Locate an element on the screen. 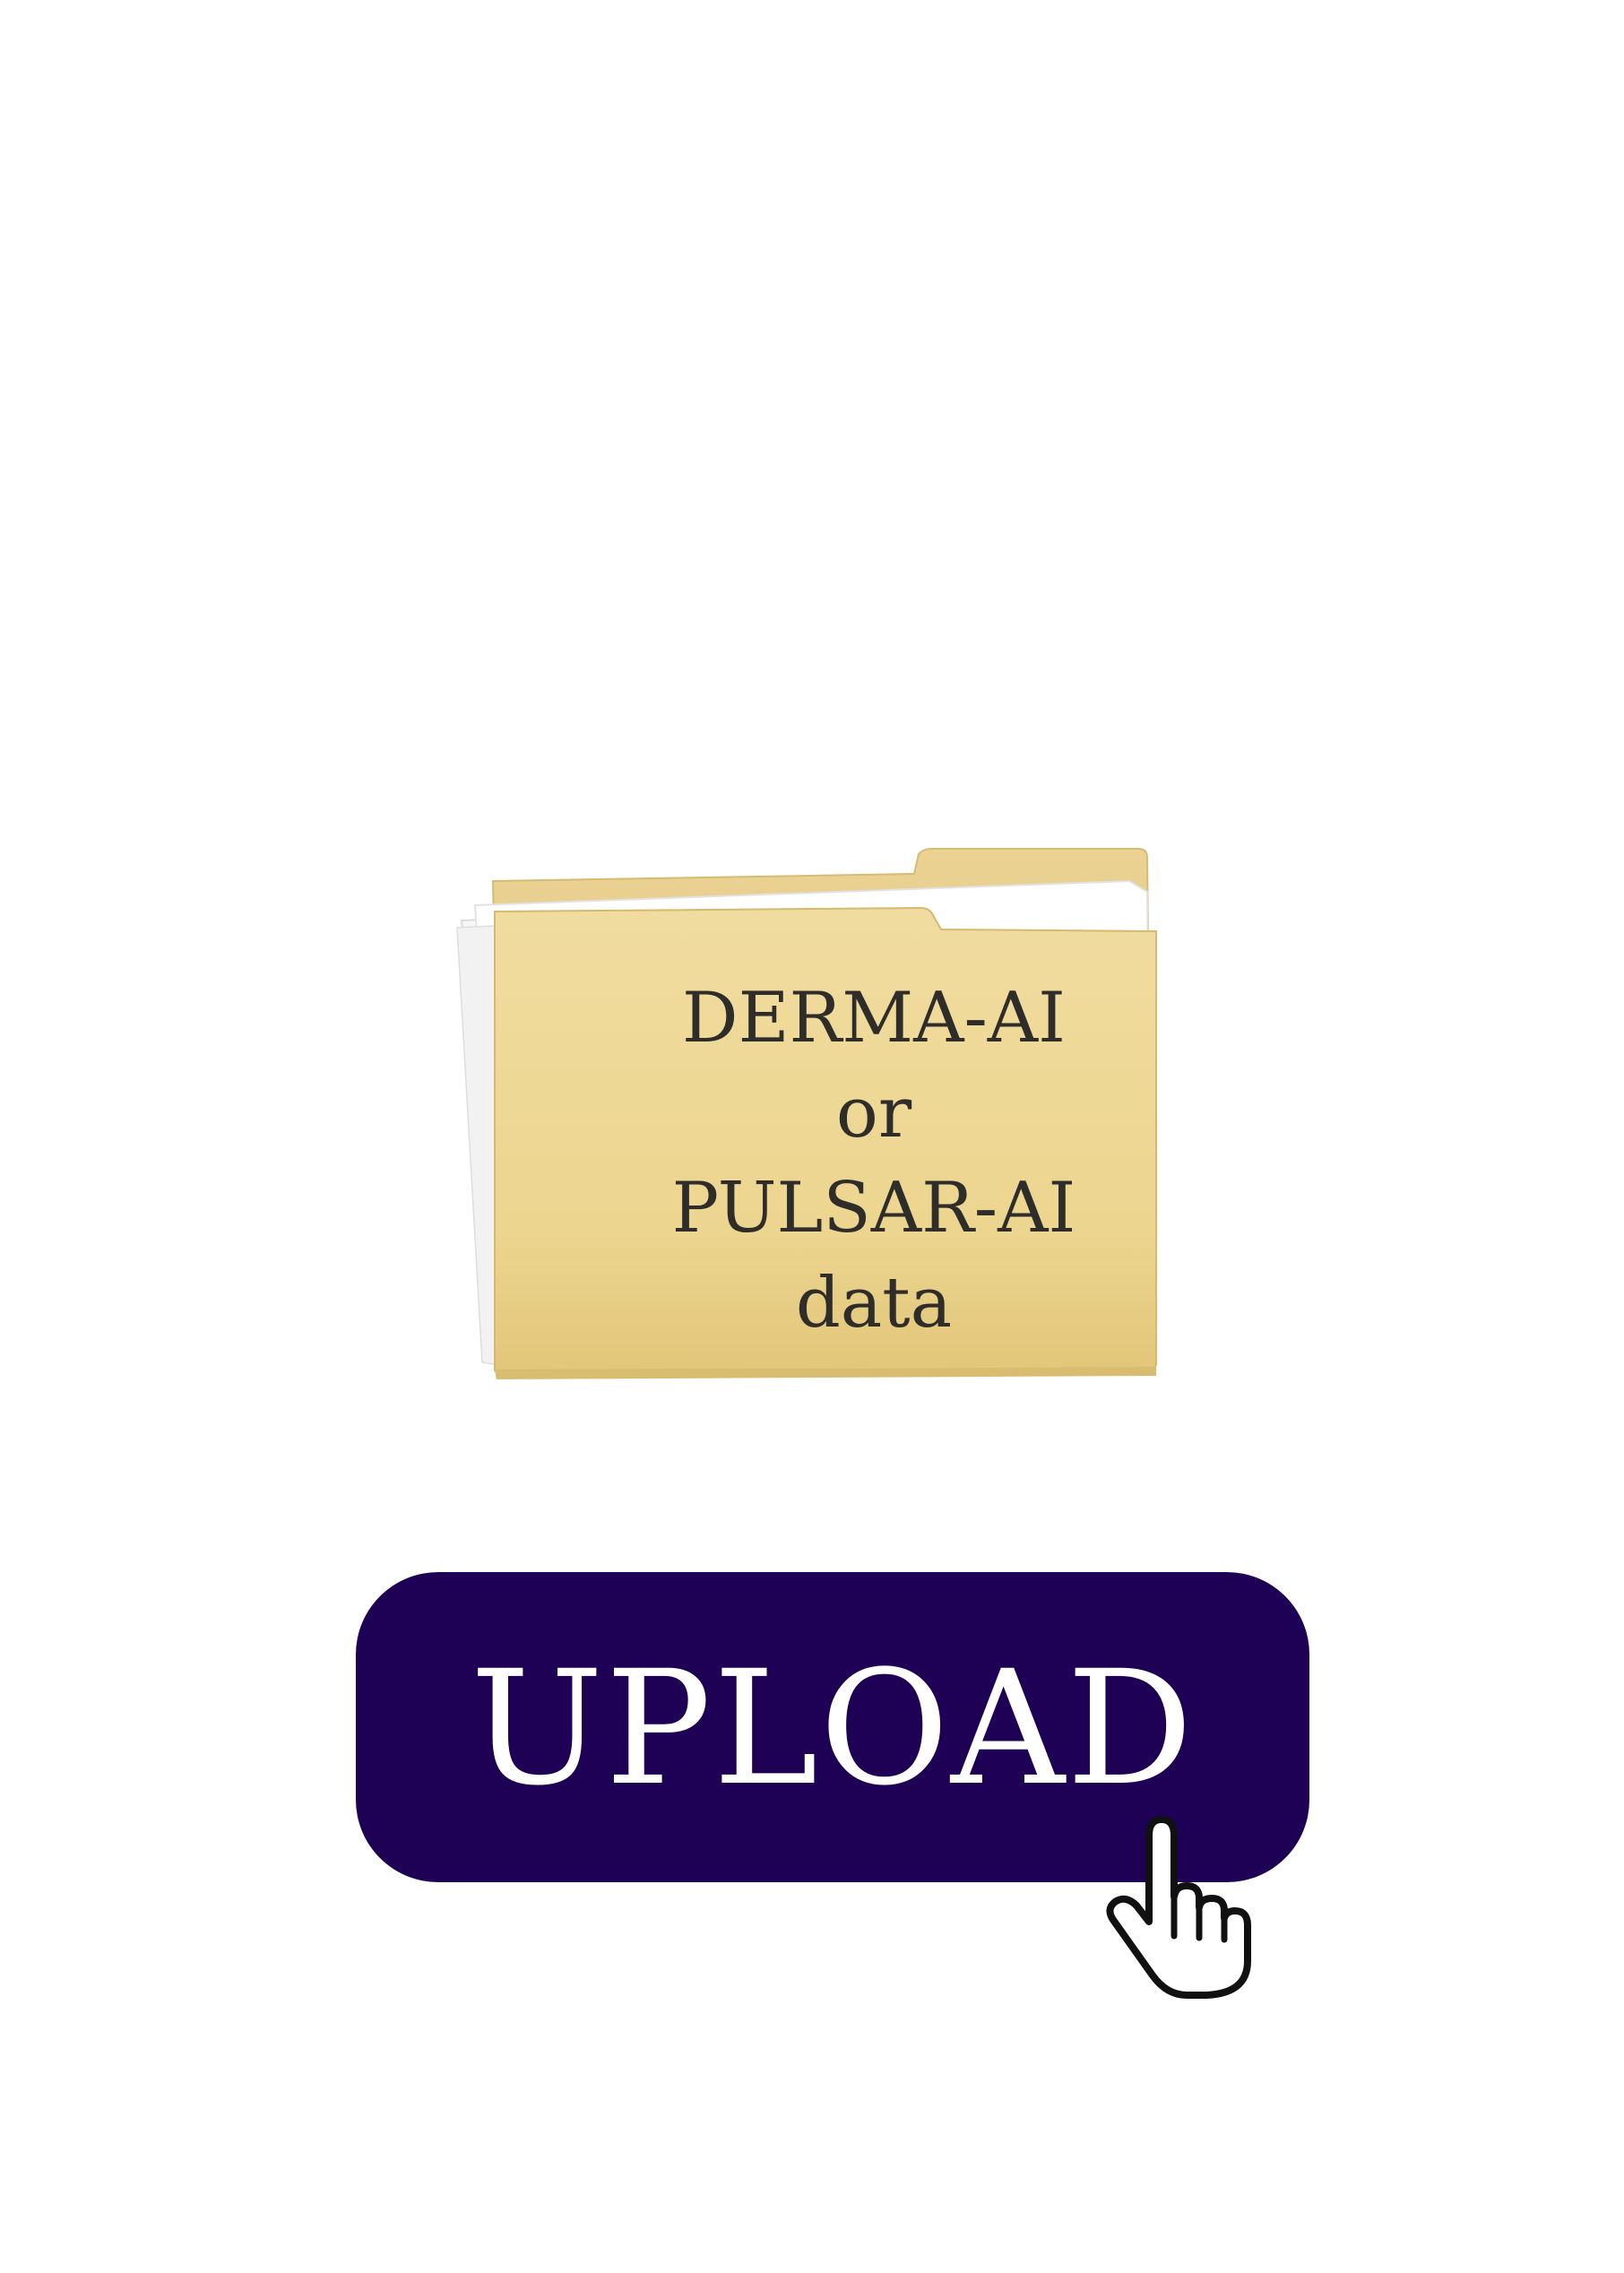  folder-icon: DERMA-AI or PULSAR-AI data is located at coordinates (806, 1125).